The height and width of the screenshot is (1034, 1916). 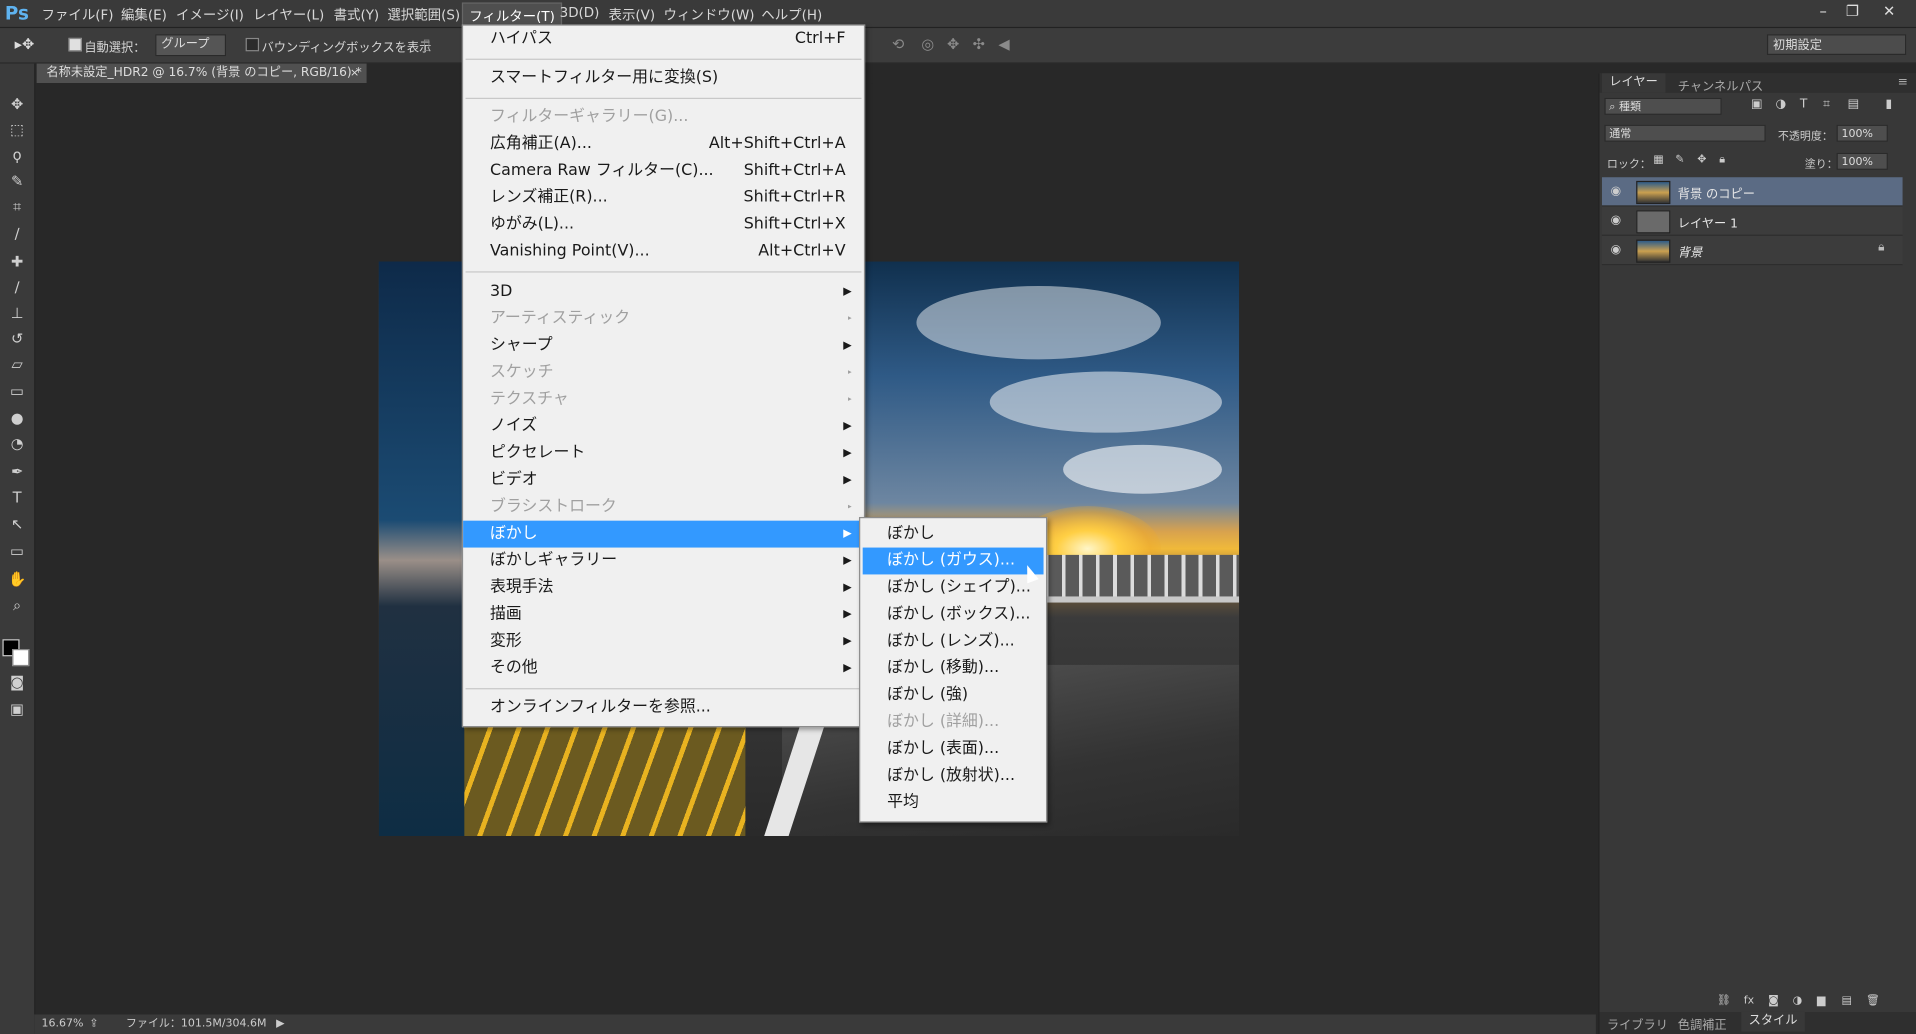 What do you see at coordinates (953, 534) in the screenshot?
I see `blur-item-blur: ぼかし` at bounding box center [953, 534].